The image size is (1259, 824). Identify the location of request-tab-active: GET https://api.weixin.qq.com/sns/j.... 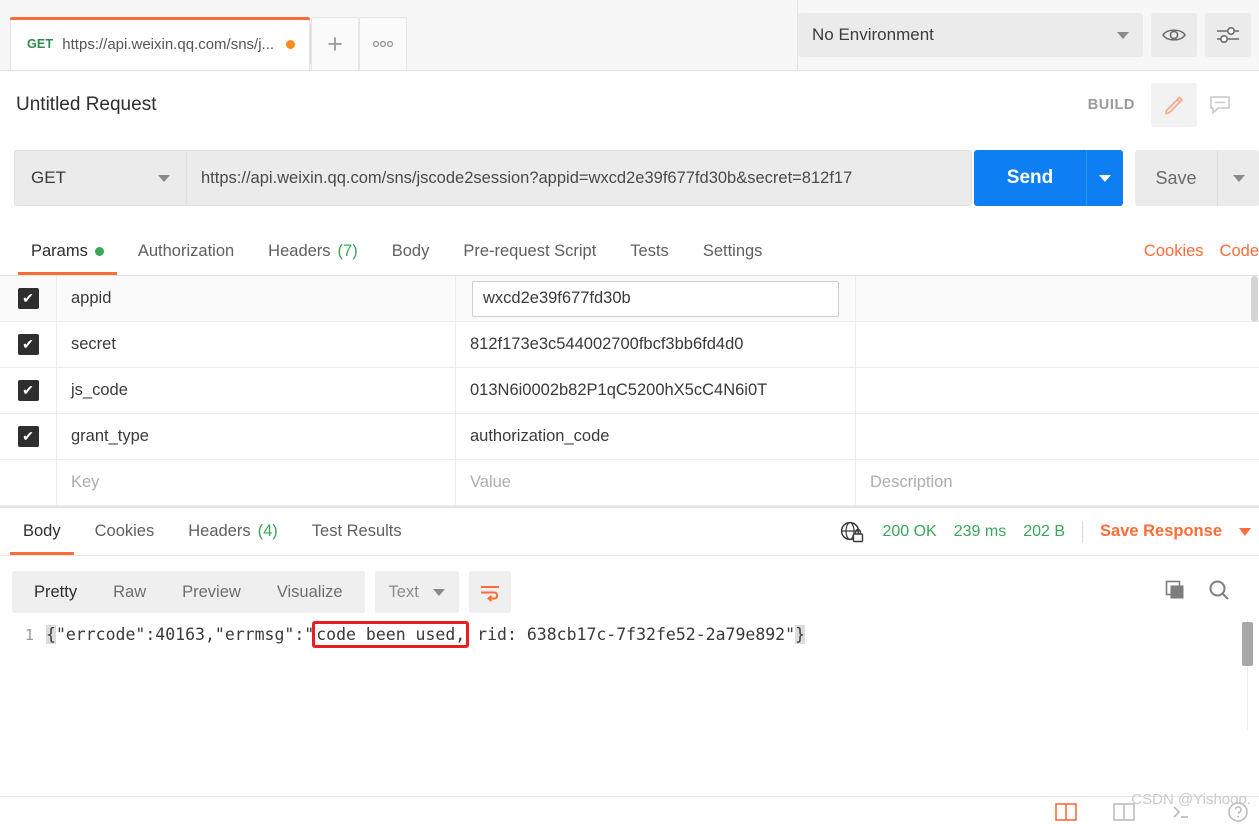
(160, 43).